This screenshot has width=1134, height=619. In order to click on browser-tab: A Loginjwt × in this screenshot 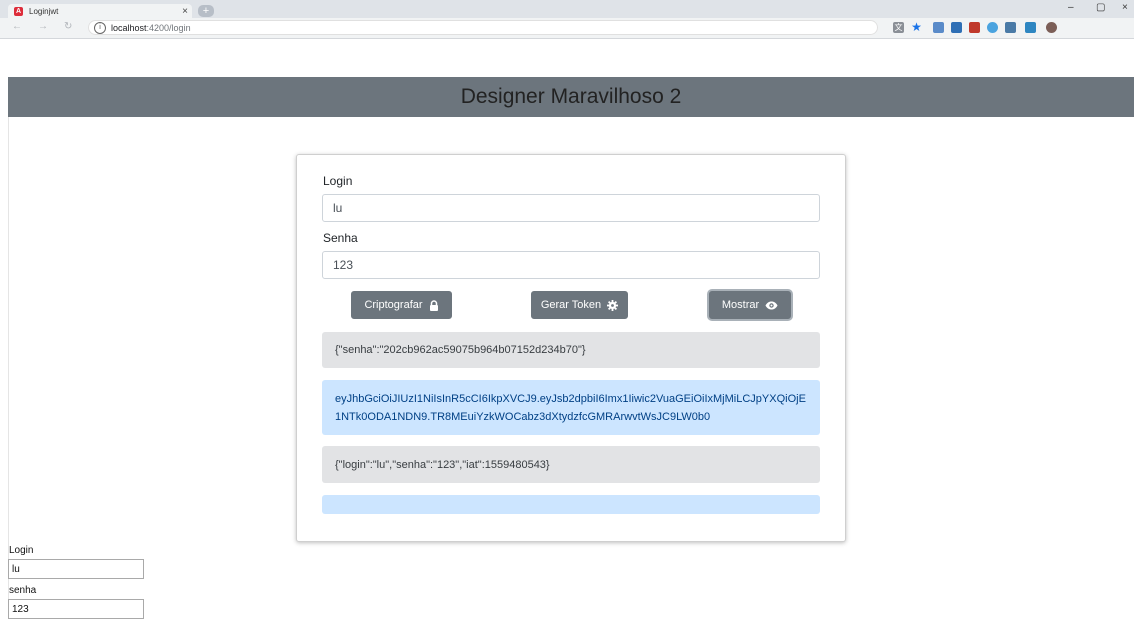, I will do `click(100, 11)`.